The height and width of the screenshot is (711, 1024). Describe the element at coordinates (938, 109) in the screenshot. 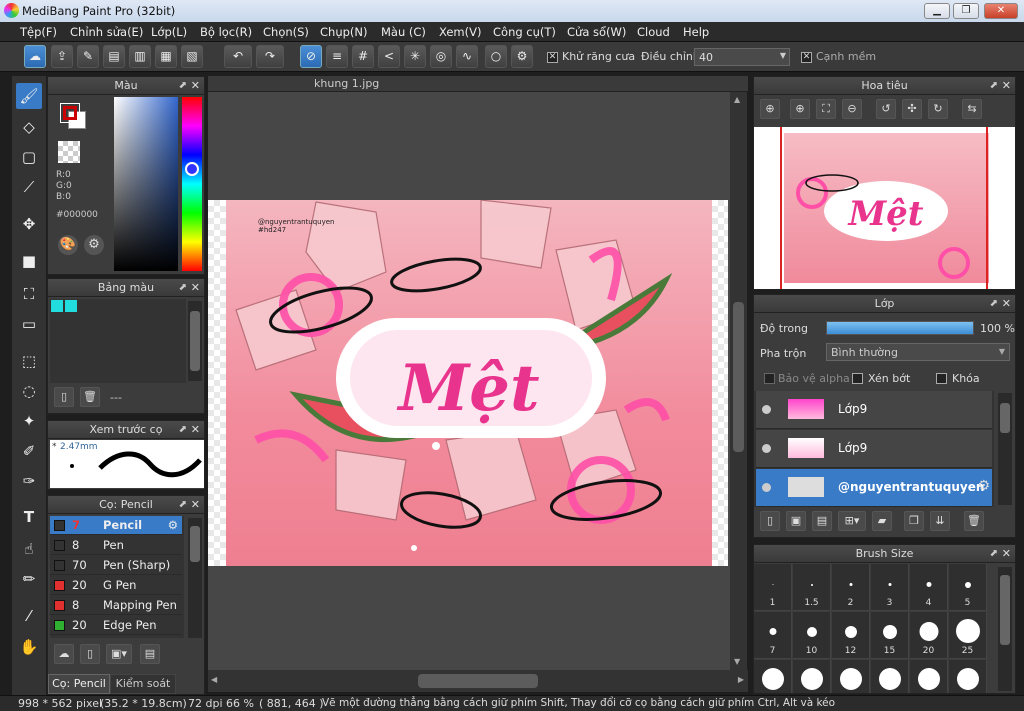

I see `rotate-right-icon: ↻` at that location.